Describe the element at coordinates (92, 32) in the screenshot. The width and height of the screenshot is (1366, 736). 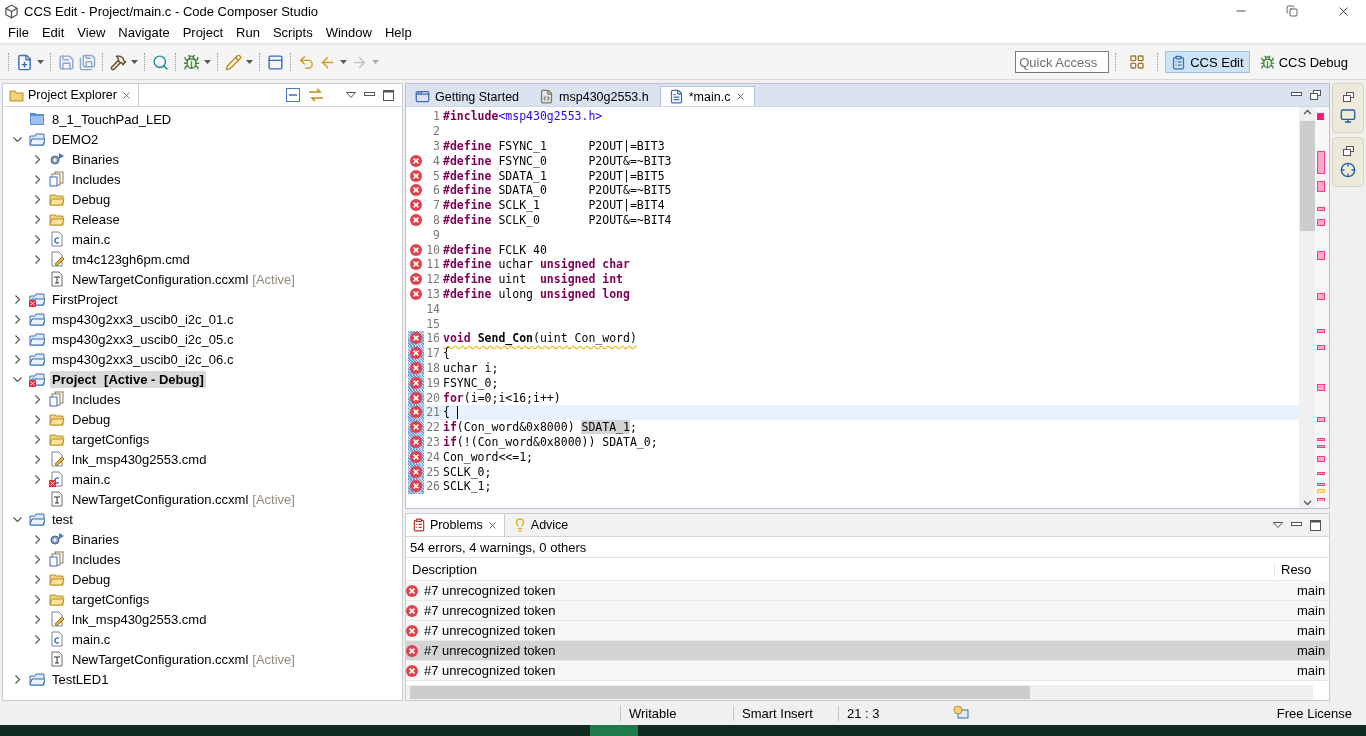
I see `menu-item: View` at that location.